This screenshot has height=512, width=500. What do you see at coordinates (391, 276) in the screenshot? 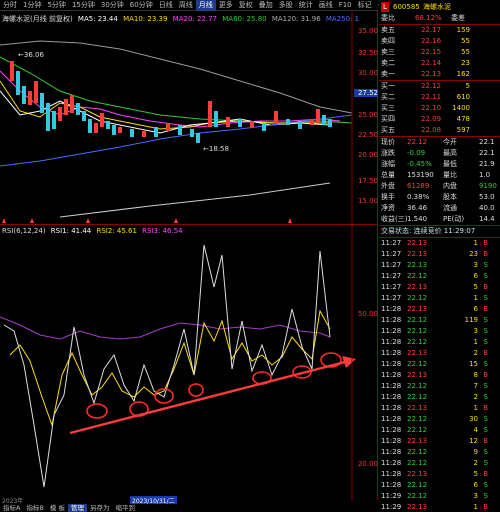
I see `tick-time: 11:27` at bounding box center [391, 276].